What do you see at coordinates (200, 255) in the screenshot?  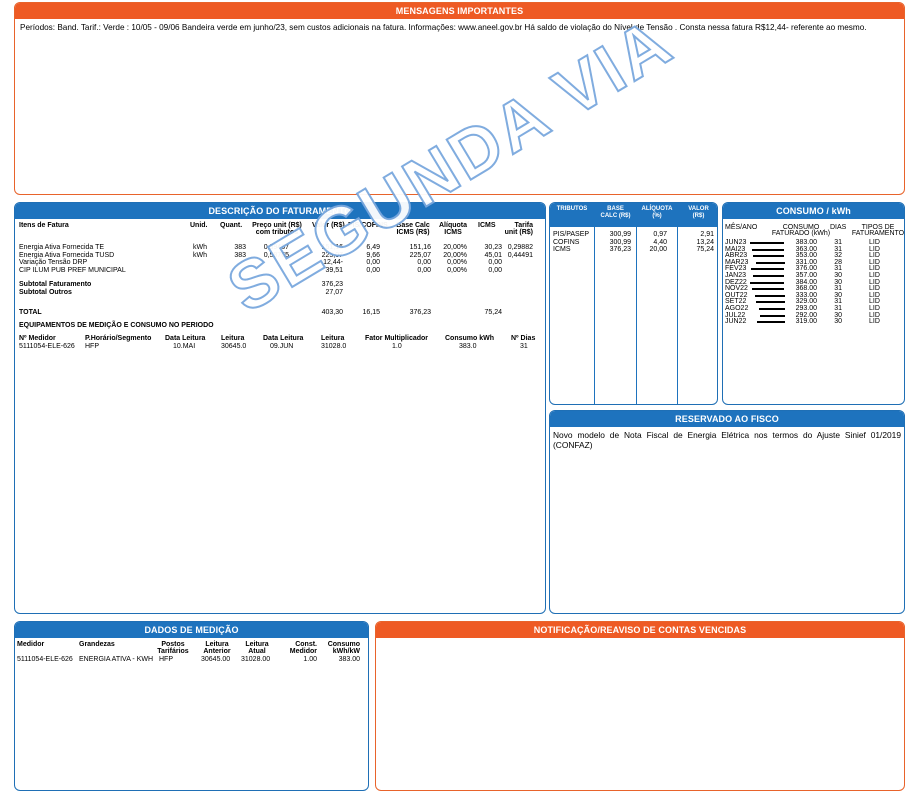 I see `fat-cell-unid: kWh` at bounding box center [200, 255].